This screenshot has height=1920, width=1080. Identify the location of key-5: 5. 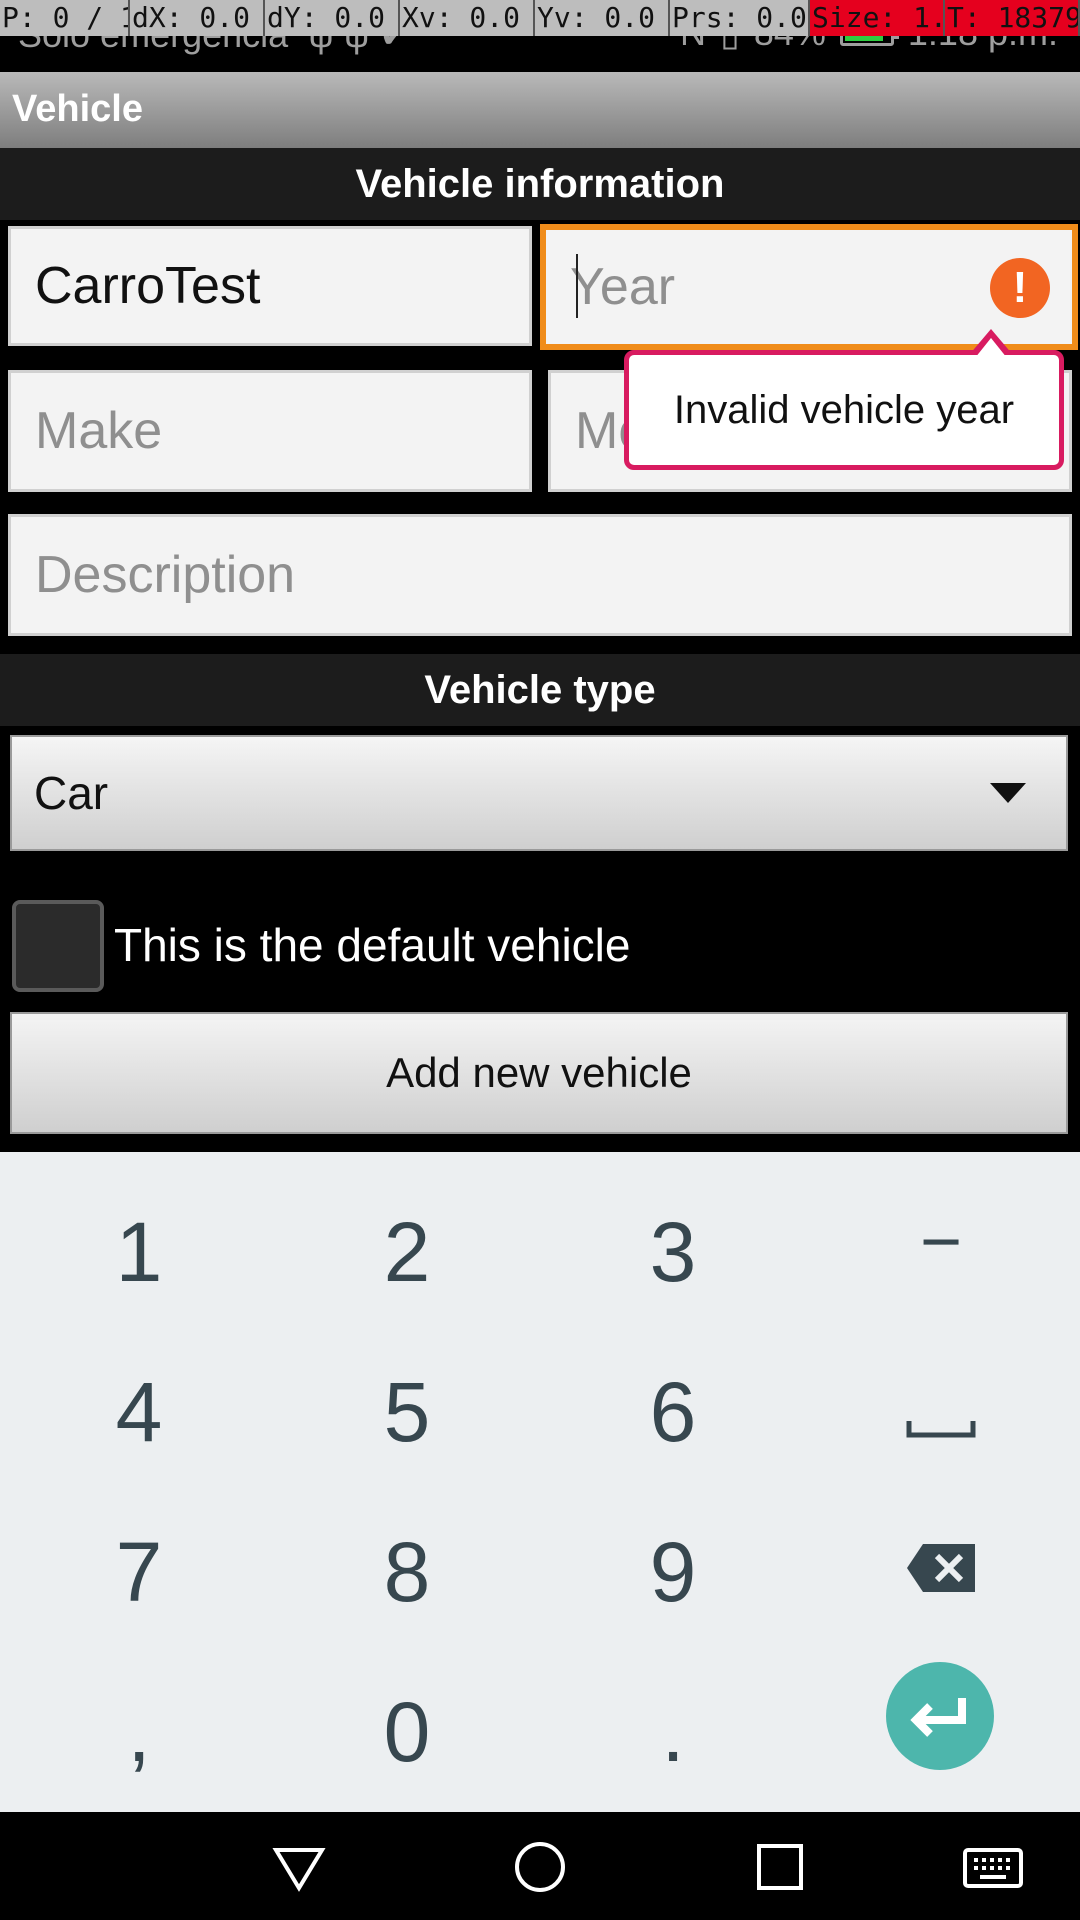
(407, 1412).